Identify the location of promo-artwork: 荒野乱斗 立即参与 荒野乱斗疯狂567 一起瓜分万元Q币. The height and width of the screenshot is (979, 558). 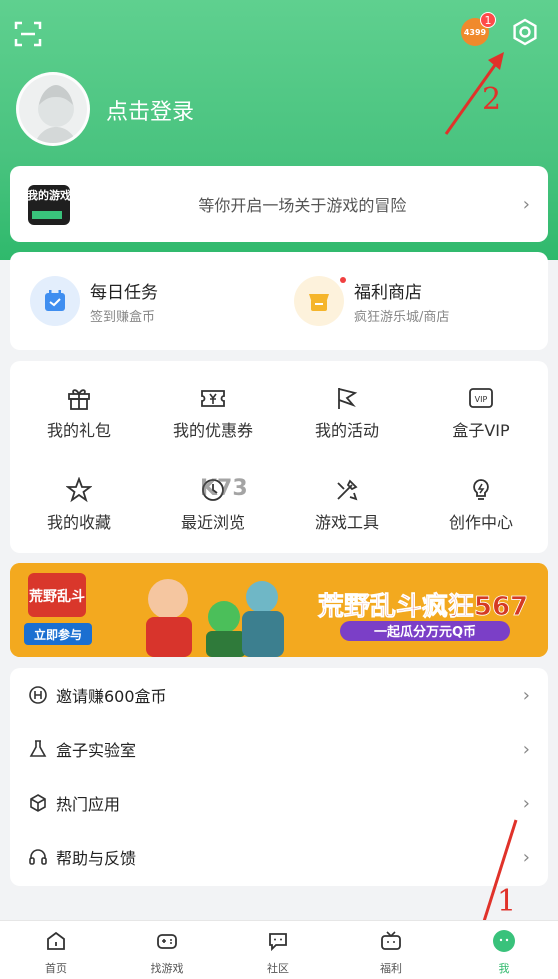
(279, 610).